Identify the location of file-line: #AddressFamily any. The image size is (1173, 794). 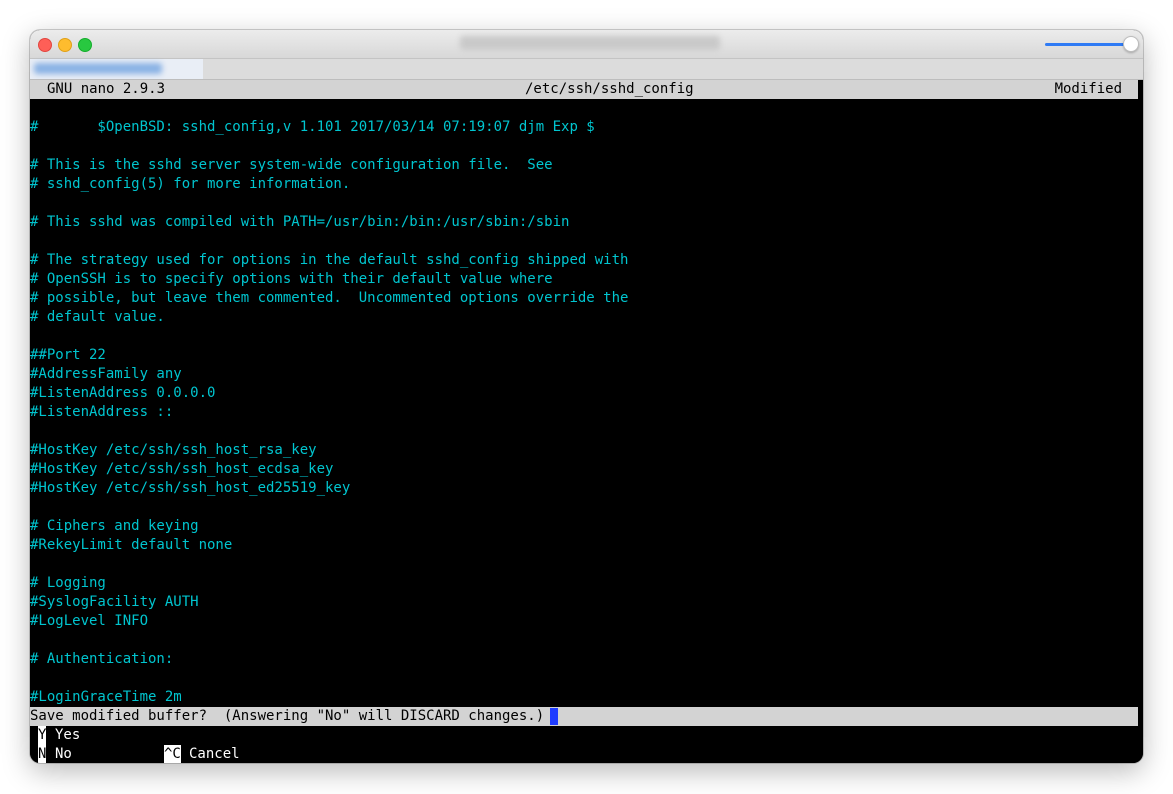
(106, 374).